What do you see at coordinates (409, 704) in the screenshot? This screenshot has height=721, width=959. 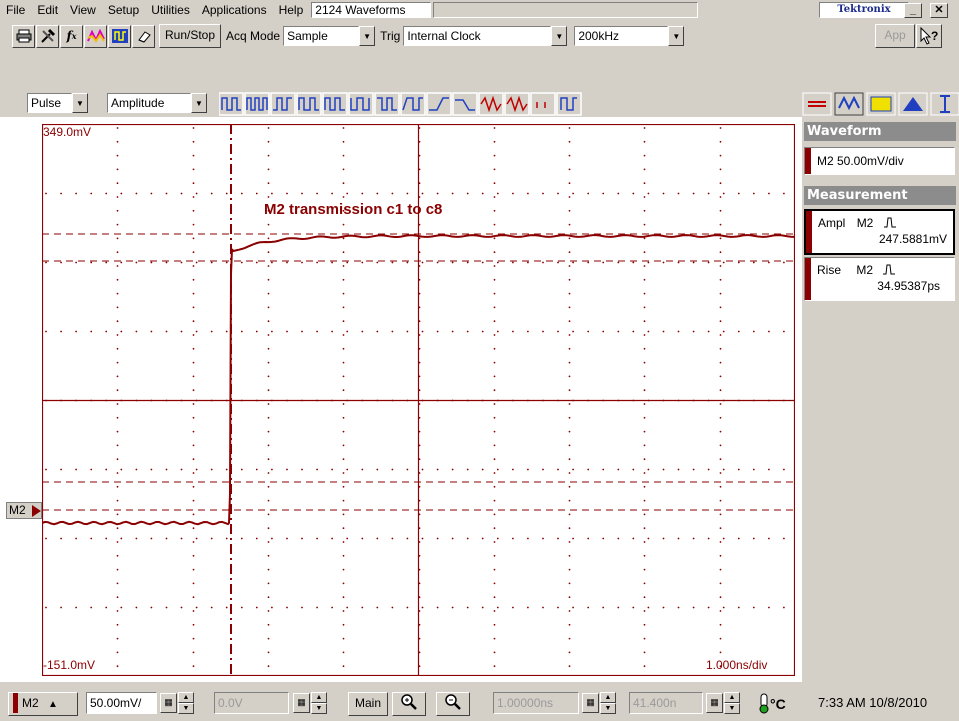 I see `zoom-in-icon` at bounding box center [409, 704].